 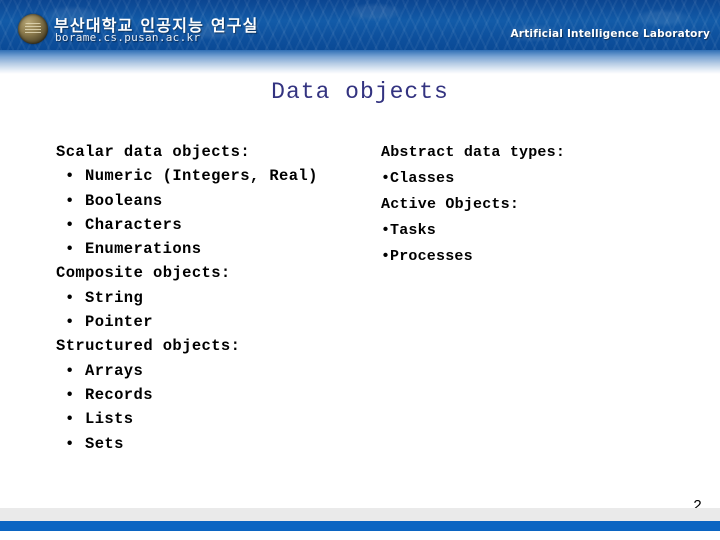 What do you see at coordinates (216, 444) in the screenshot?
I see `list-item: • Sets` at bounding box center [216, 444].